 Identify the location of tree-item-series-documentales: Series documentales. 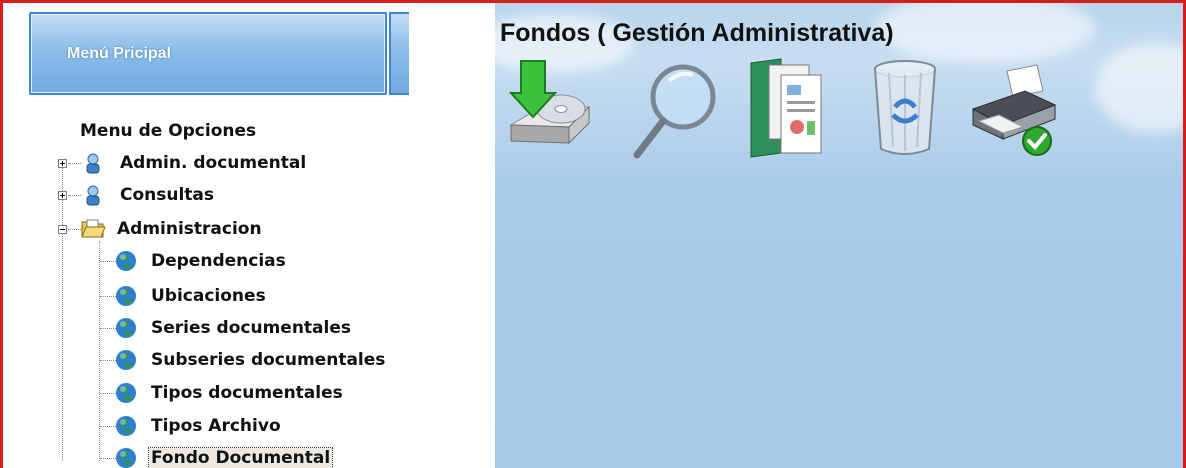
(270, 328).